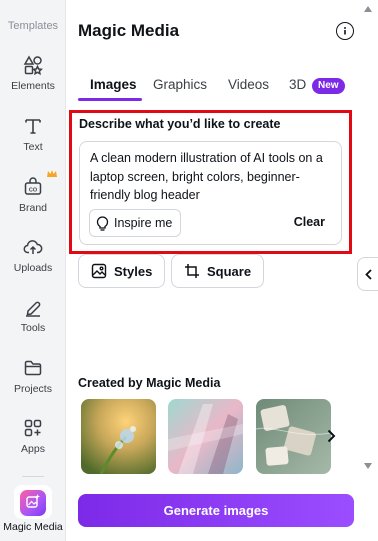 This screenshot has height=541, width=378. Describe the element at coordinates (113, 84) in the screenshot. I see `tab-images: Images` at that location.